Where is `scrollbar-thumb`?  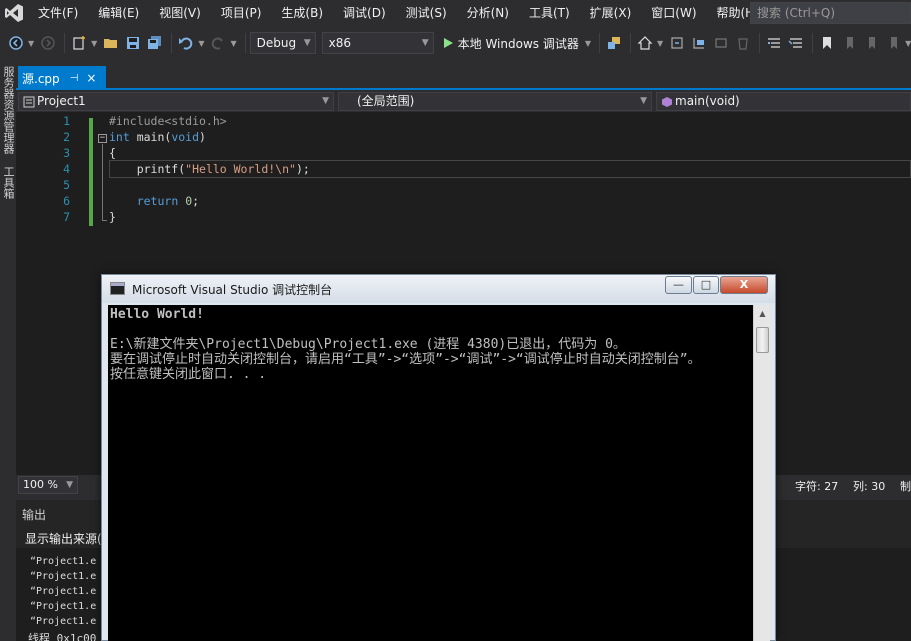 scrollbar-thumb is located at coordinates (762, 340).